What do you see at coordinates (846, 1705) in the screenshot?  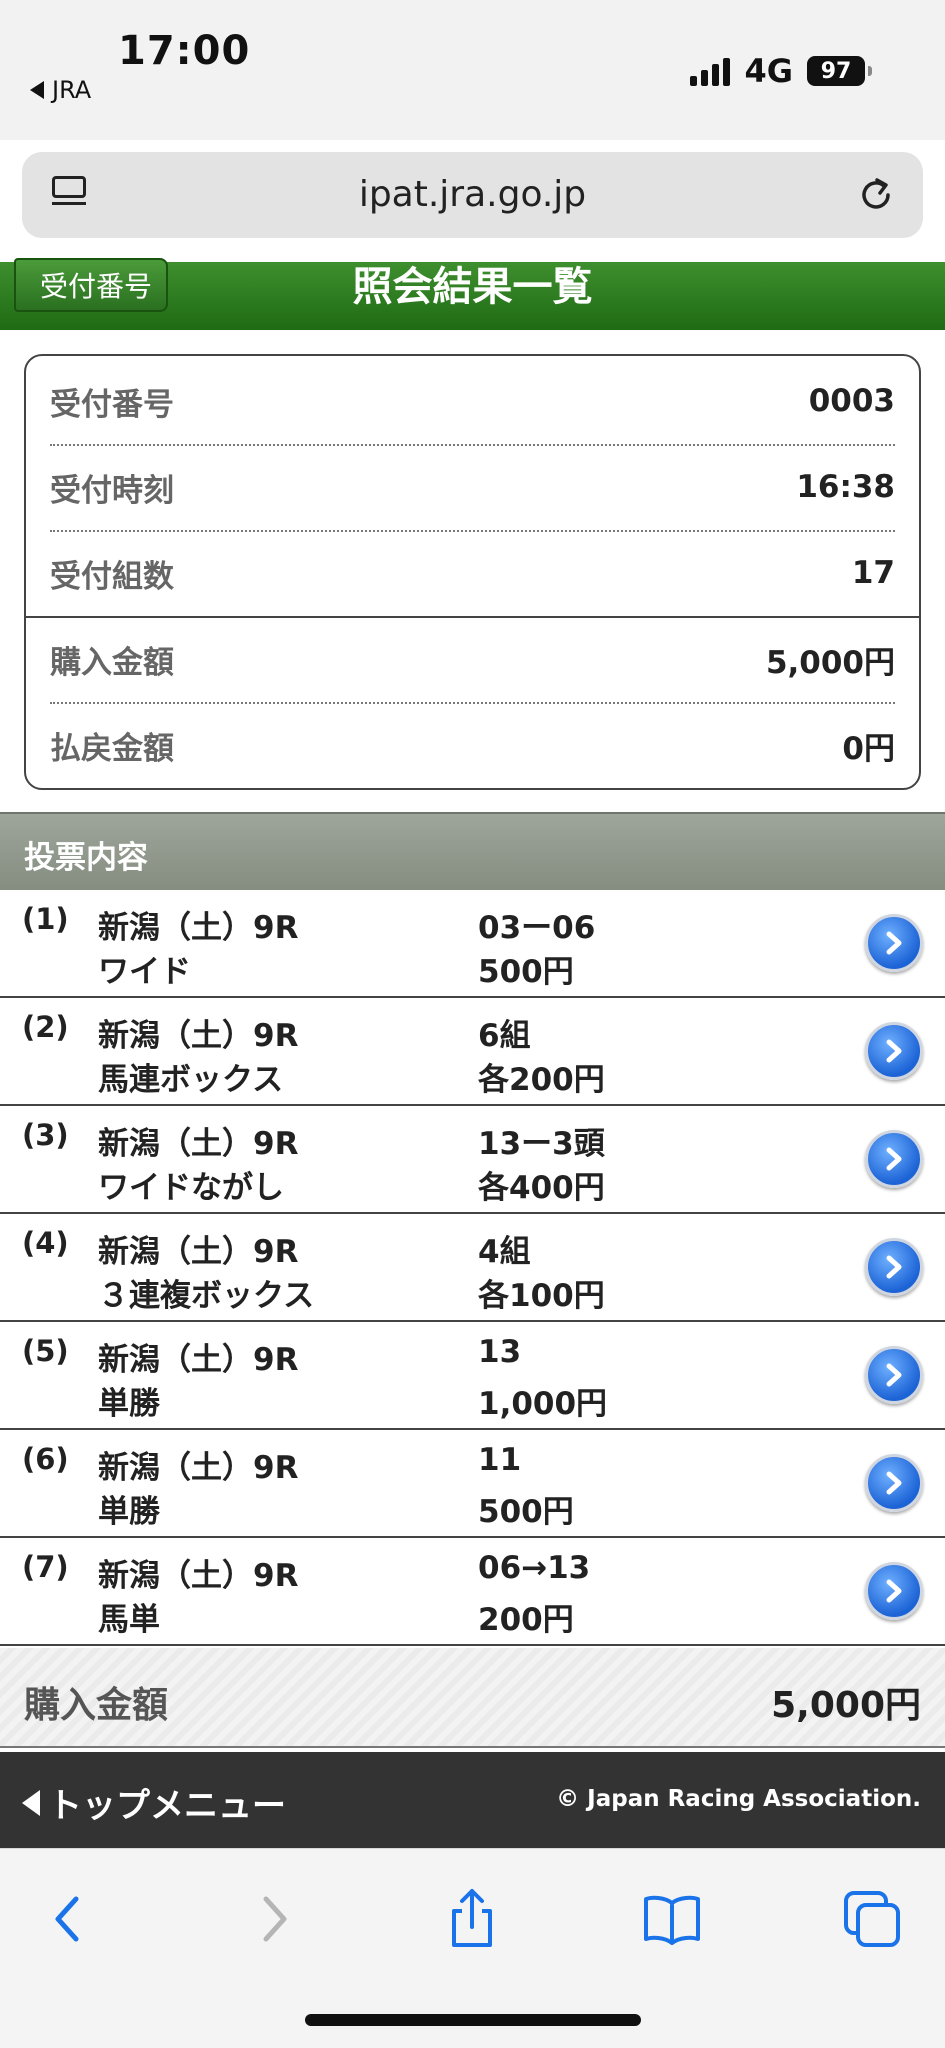 I see `total-value: 5,000円` at bounding box center [846, 1705].